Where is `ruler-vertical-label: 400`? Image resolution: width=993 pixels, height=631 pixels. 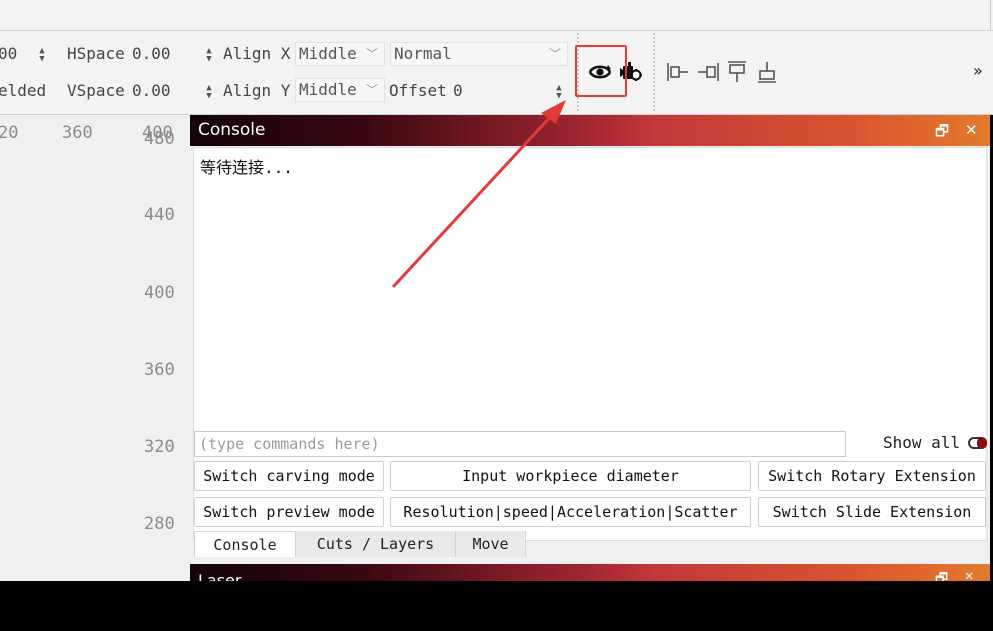 ruler-vertical-label: 400 is located at coordinates (159, 293).